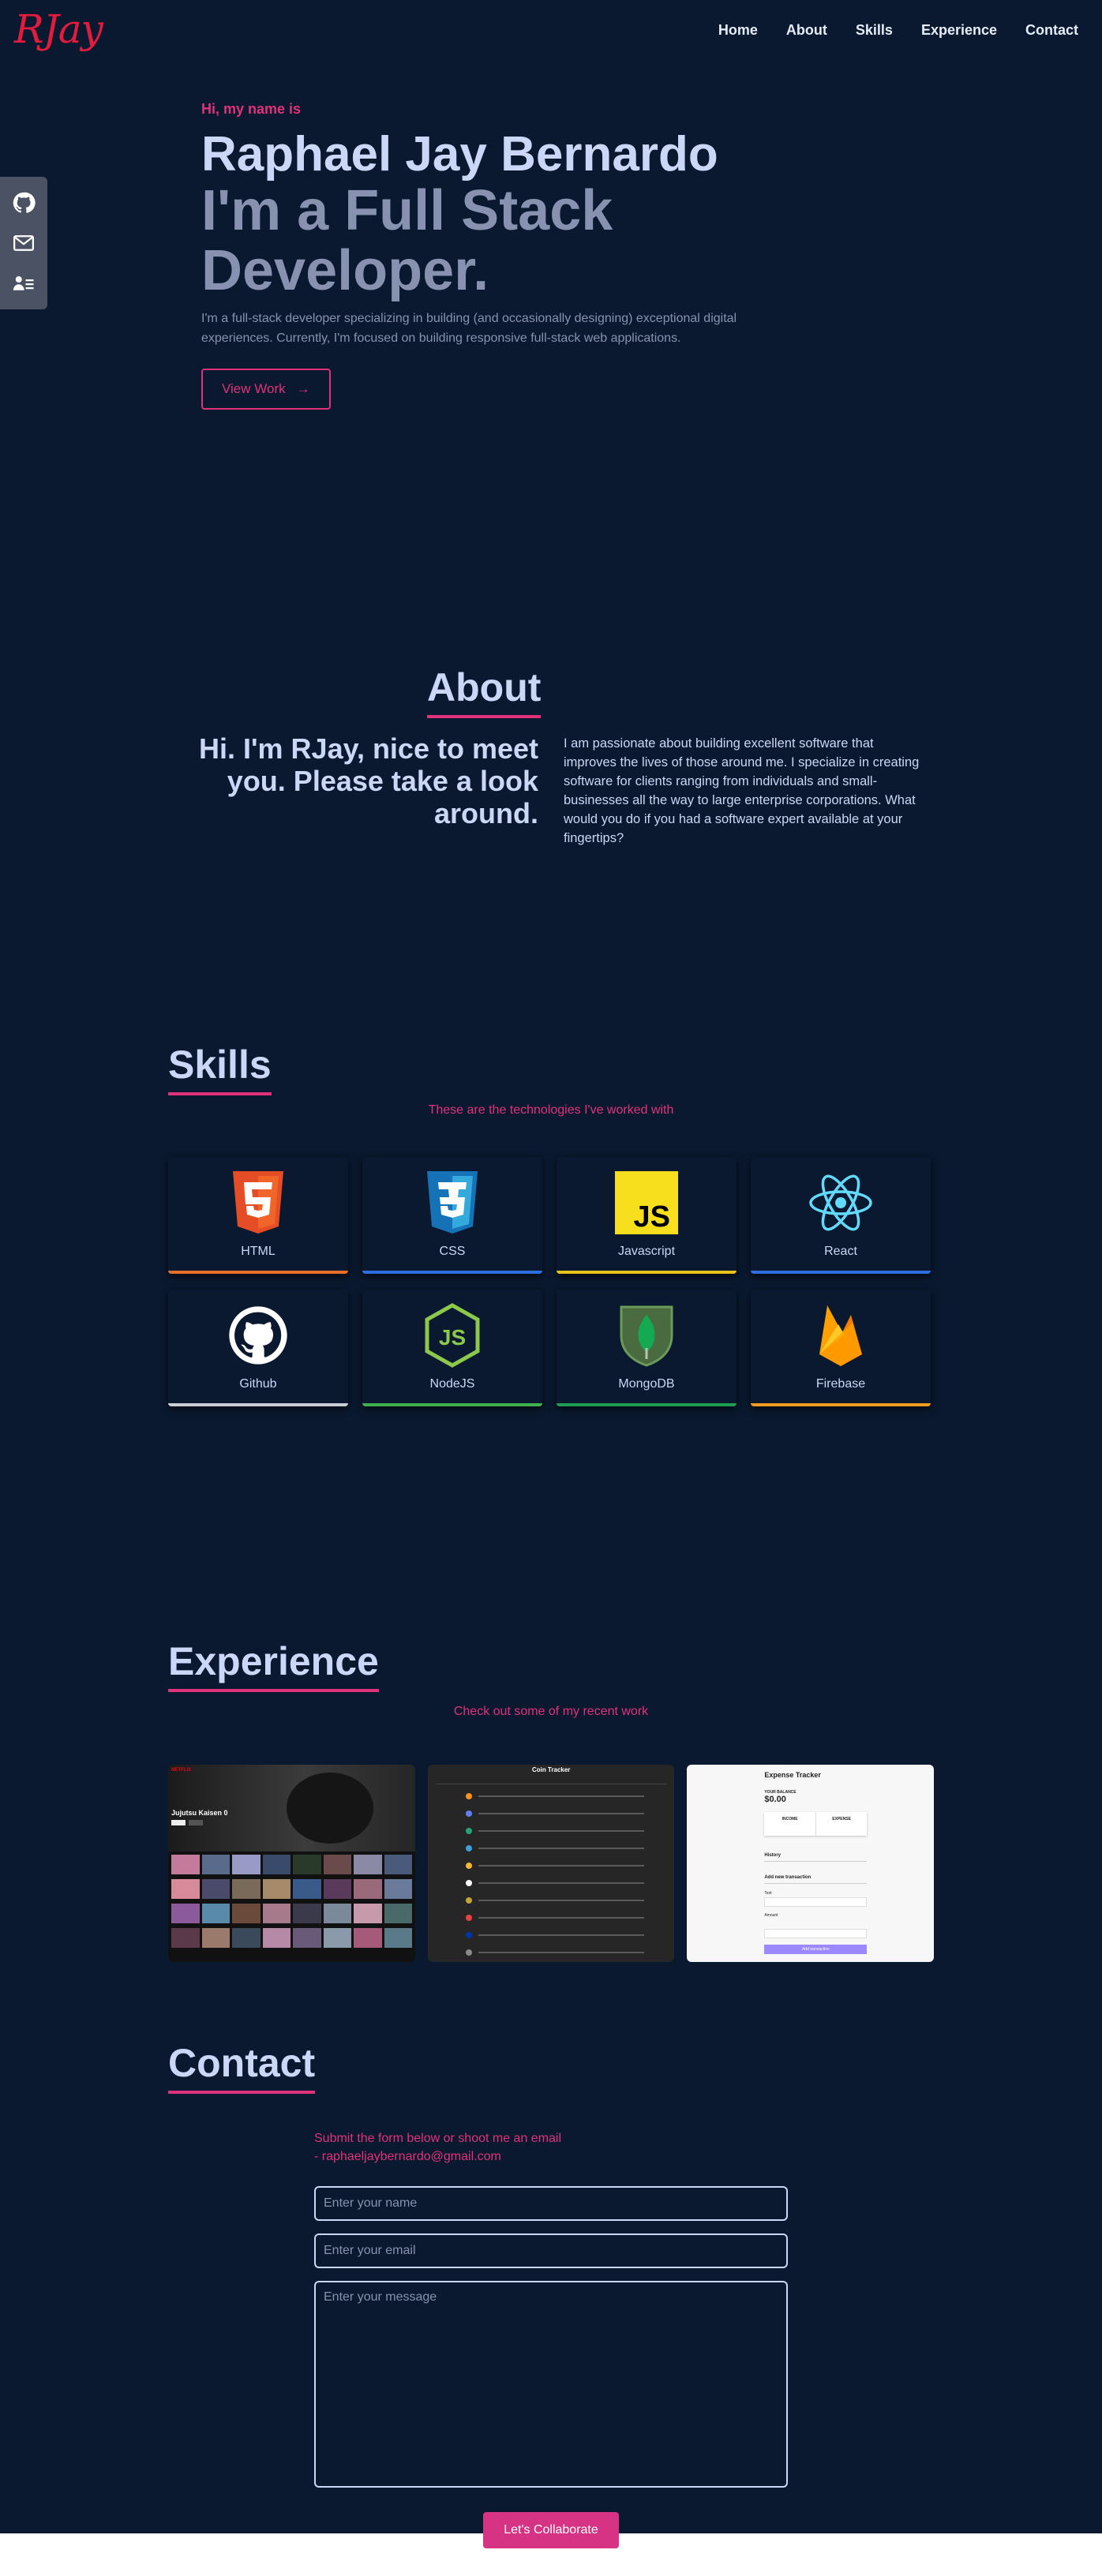 This screenshot has width=1102, height=2576. What do you see at coordinates (646, 1251) in the screenshot?
I see `skill-label: Javascript` at bounding box center [646, 1251].